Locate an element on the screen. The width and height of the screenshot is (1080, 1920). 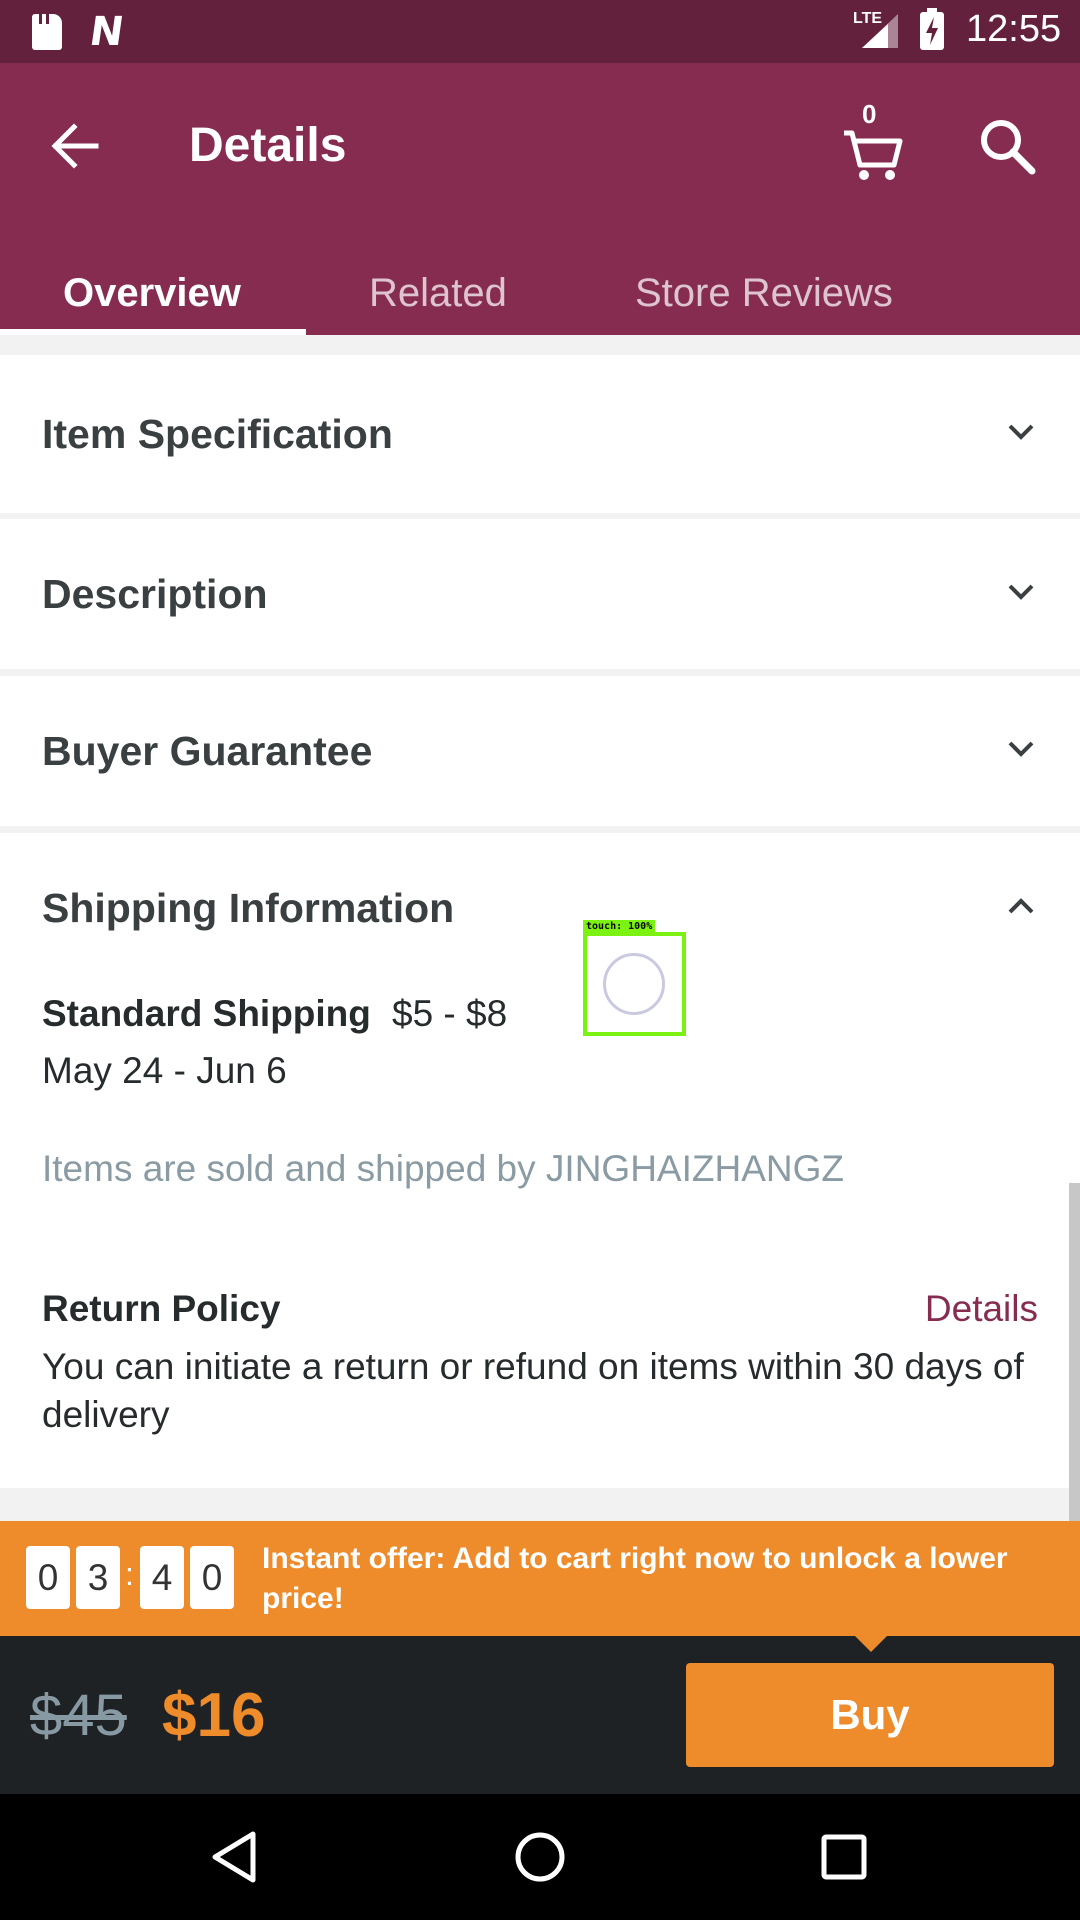
shipping-method-label: Standard Shipping is located at coordinates (206, 1013).